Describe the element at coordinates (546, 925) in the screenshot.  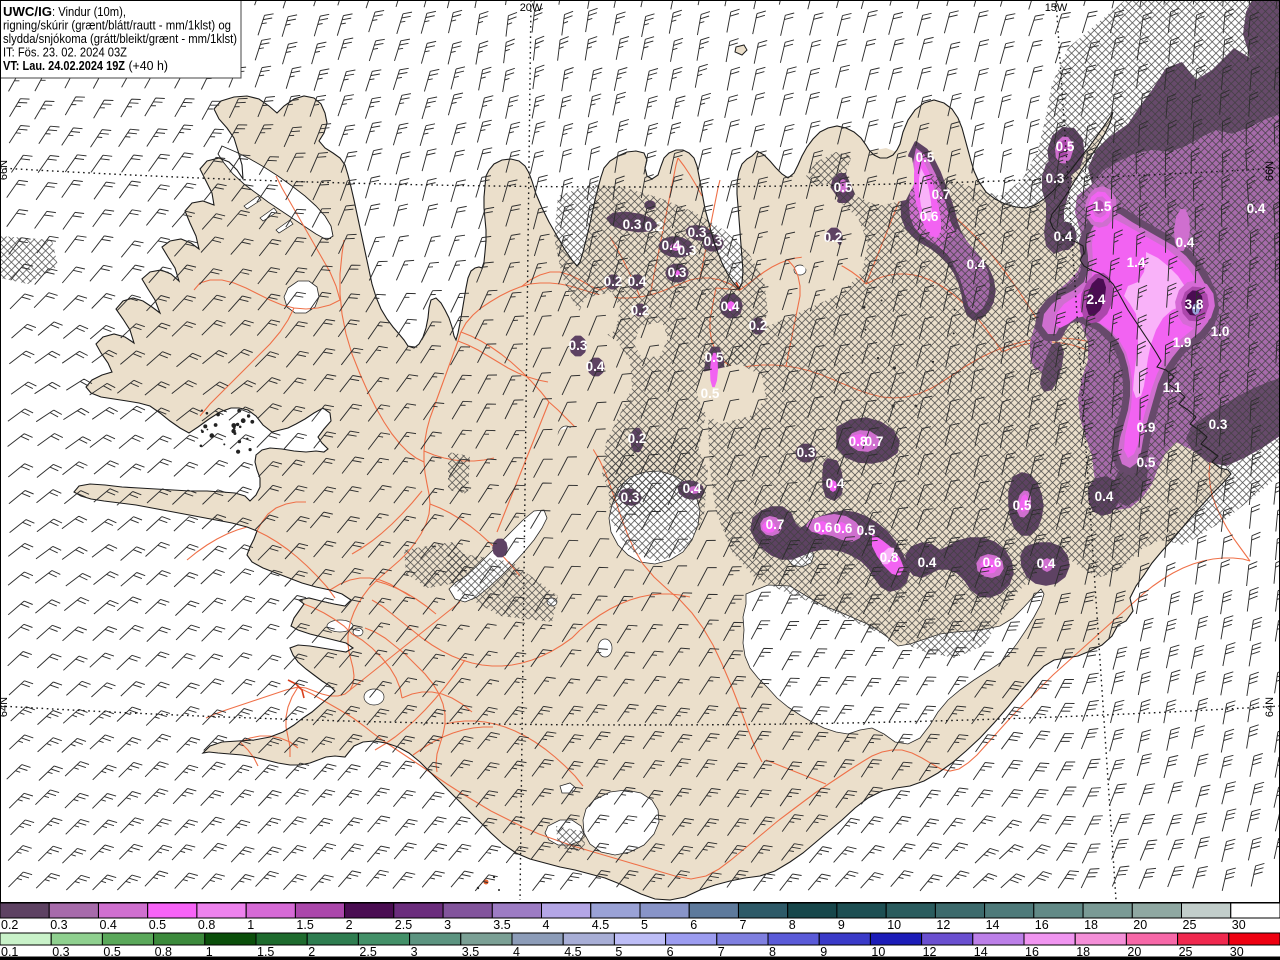
I see `svg-text: 4` at that location.